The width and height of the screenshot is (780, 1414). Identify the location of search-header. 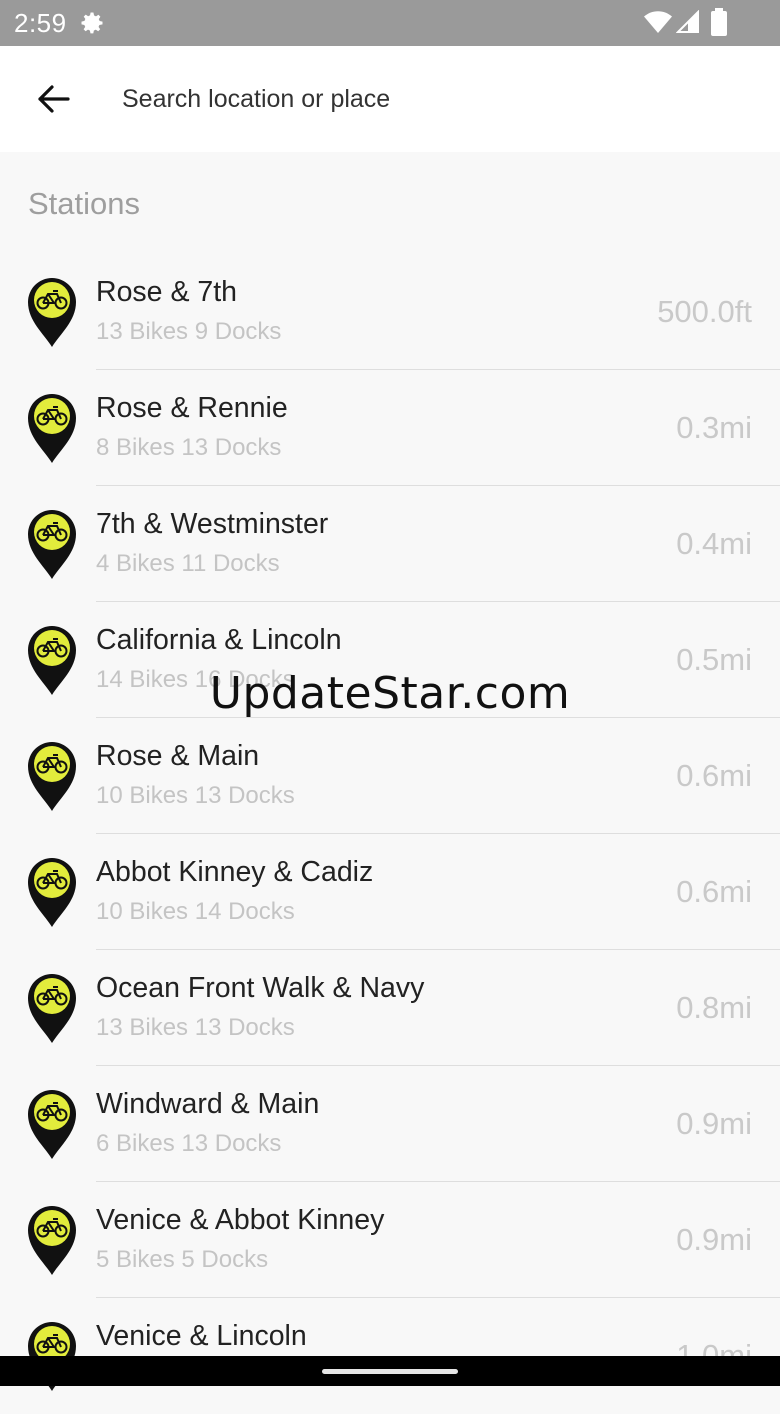
(390, 99).